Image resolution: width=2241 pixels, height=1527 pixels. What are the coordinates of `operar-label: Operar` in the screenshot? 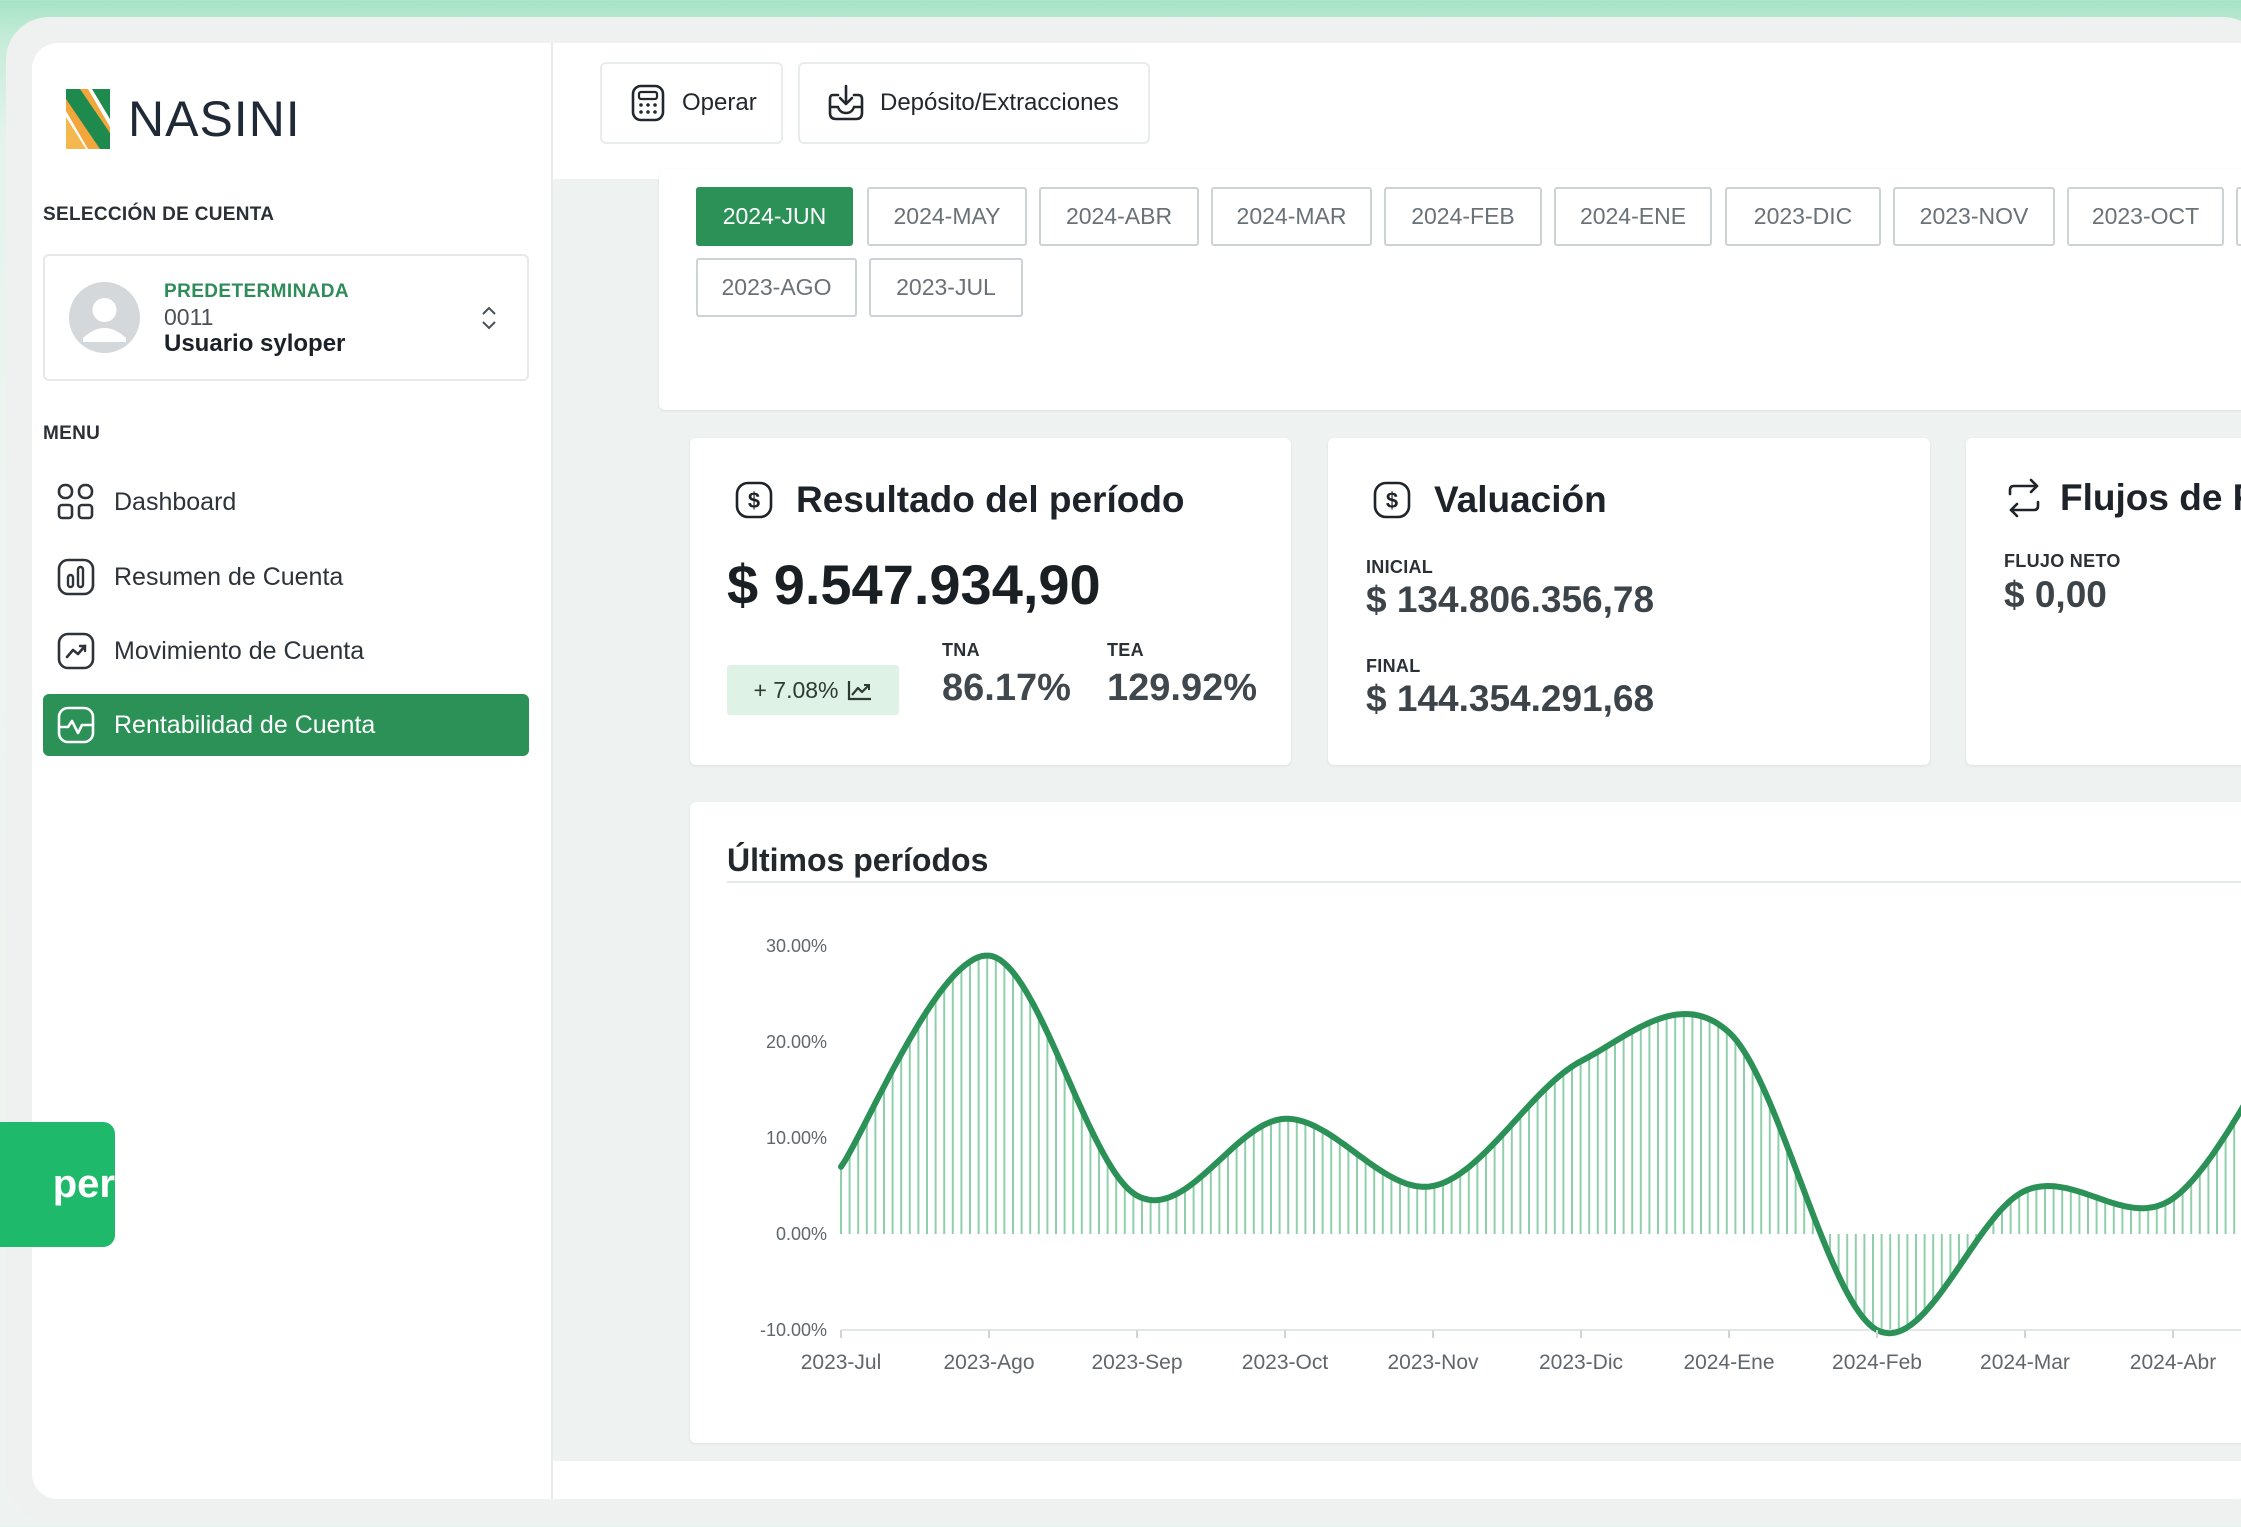 It's located at (719, 102).